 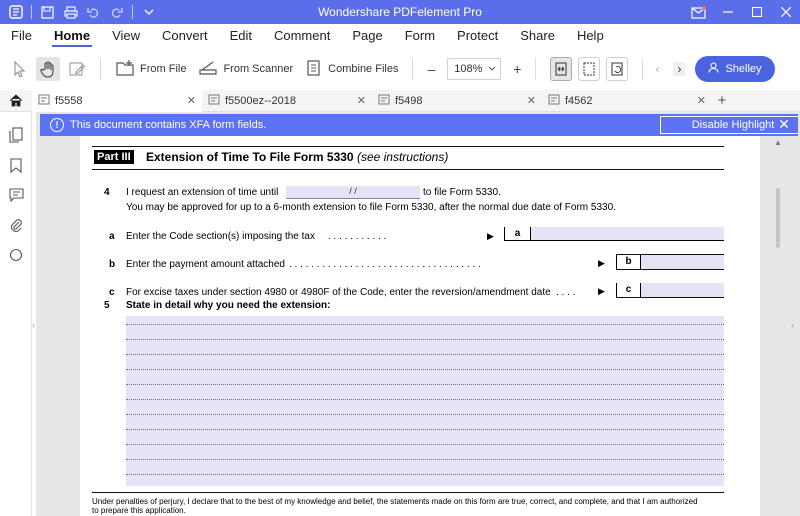 What do you see at coordinates (477, 36) in the screenshot?
I see `menu-protect: Protect` at bounding box center [477, 36].